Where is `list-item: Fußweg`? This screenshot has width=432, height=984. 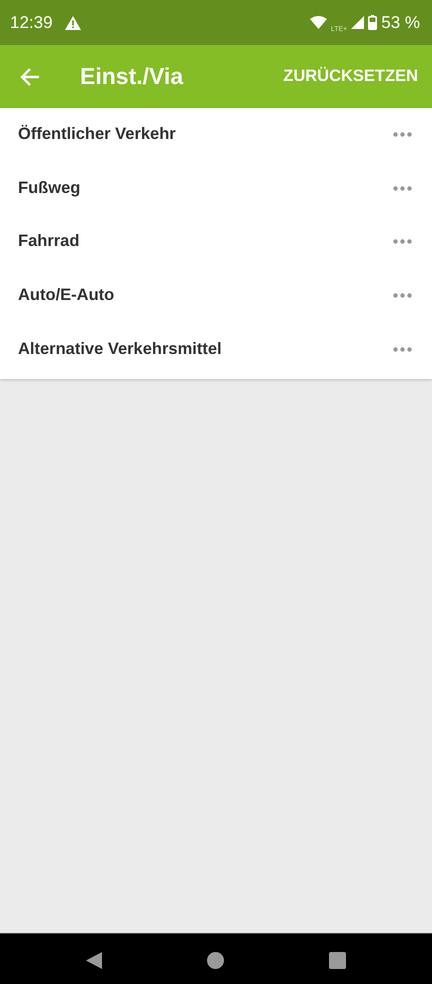
list-item: Fußweg is located at coordinates (205, 188).